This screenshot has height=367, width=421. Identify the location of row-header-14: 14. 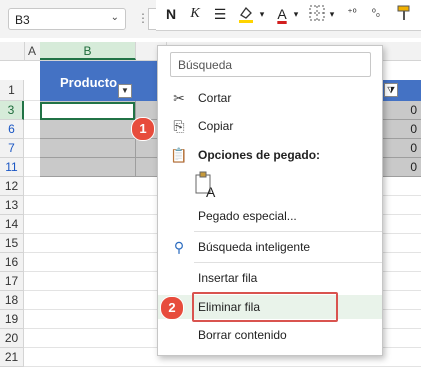
(12, 224).